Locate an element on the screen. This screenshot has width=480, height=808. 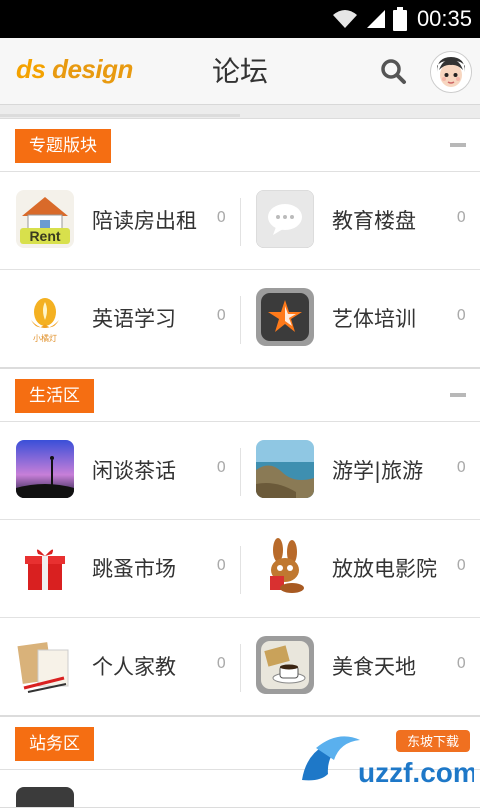
wifi-icon is located at coordinates (344, 19).